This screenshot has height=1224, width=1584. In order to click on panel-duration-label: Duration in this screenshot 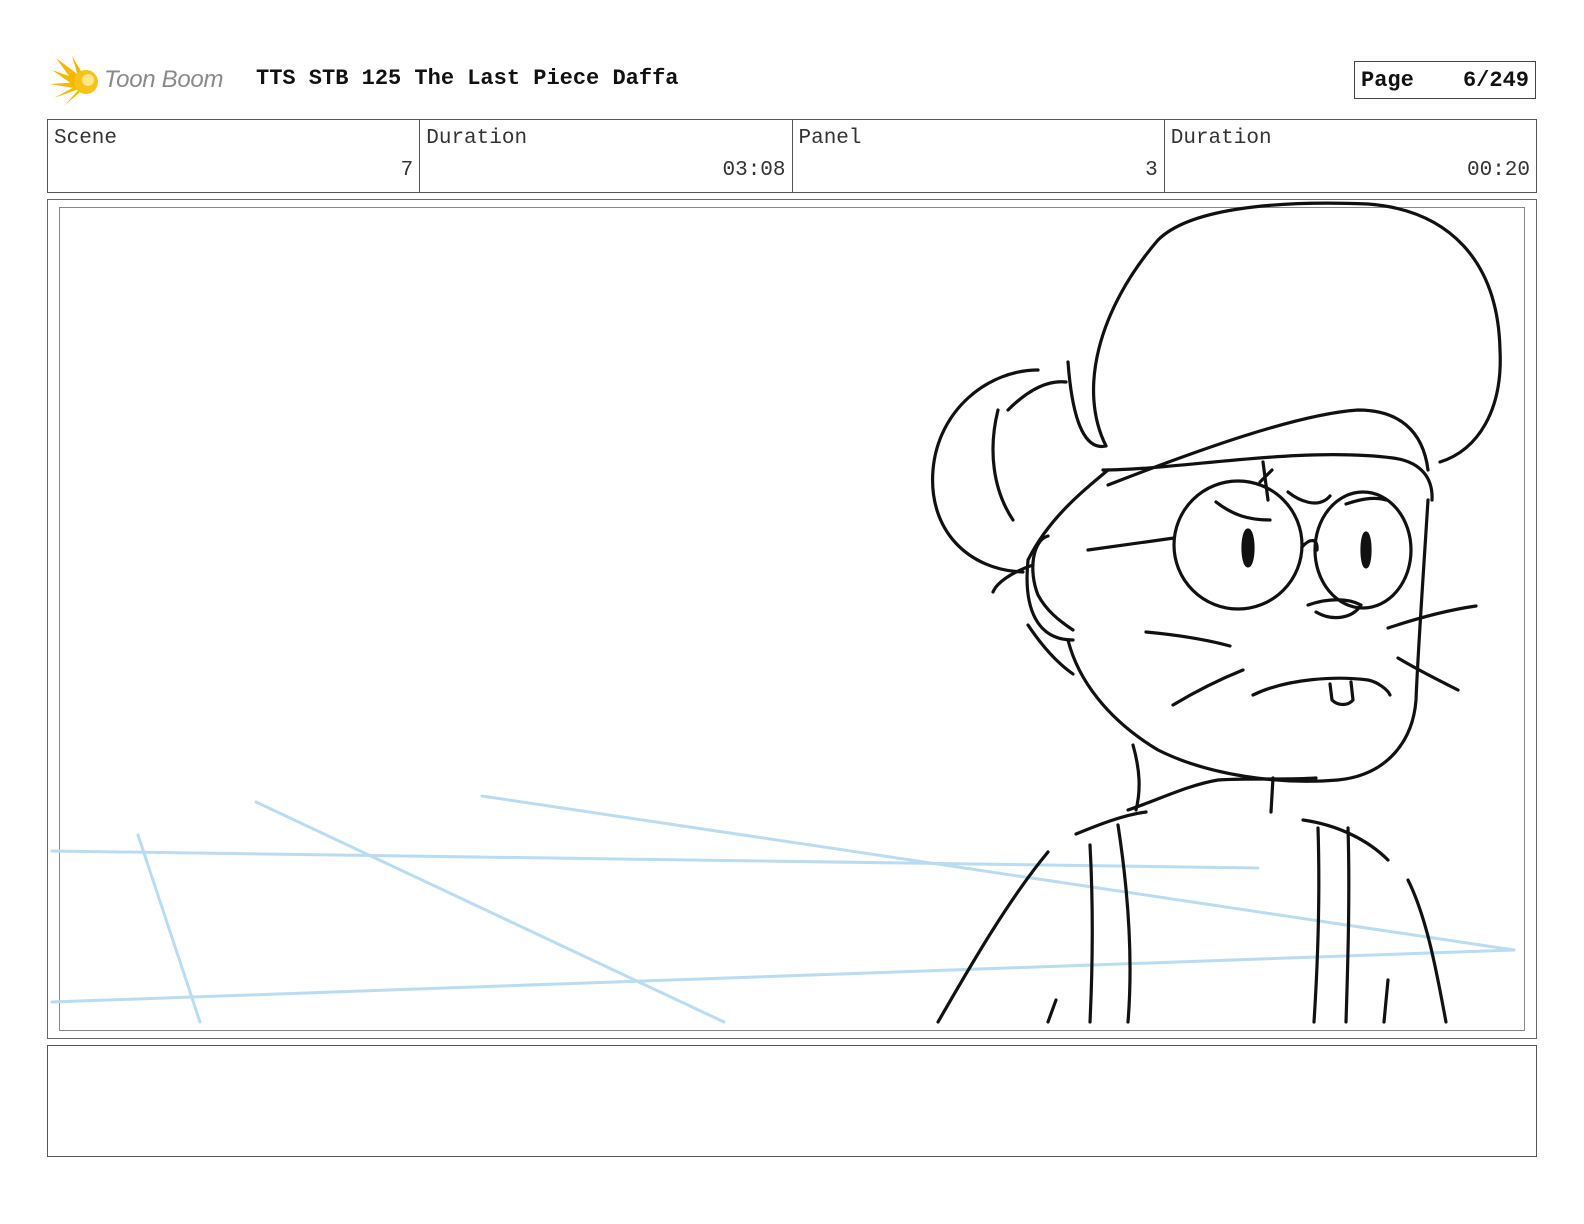, I will do `click(1221, 138)`.